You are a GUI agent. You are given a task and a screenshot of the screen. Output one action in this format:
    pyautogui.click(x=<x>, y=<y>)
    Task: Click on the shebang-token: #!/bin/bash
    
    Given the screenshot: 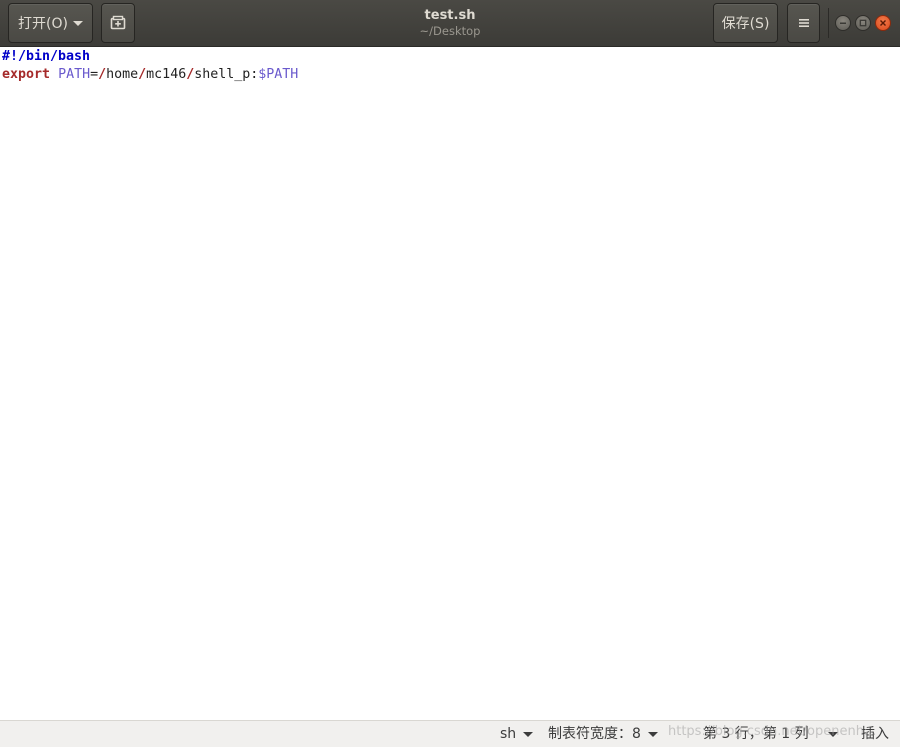 What is the action you would take?
    pyautogui.click(x=46, y=56)
    